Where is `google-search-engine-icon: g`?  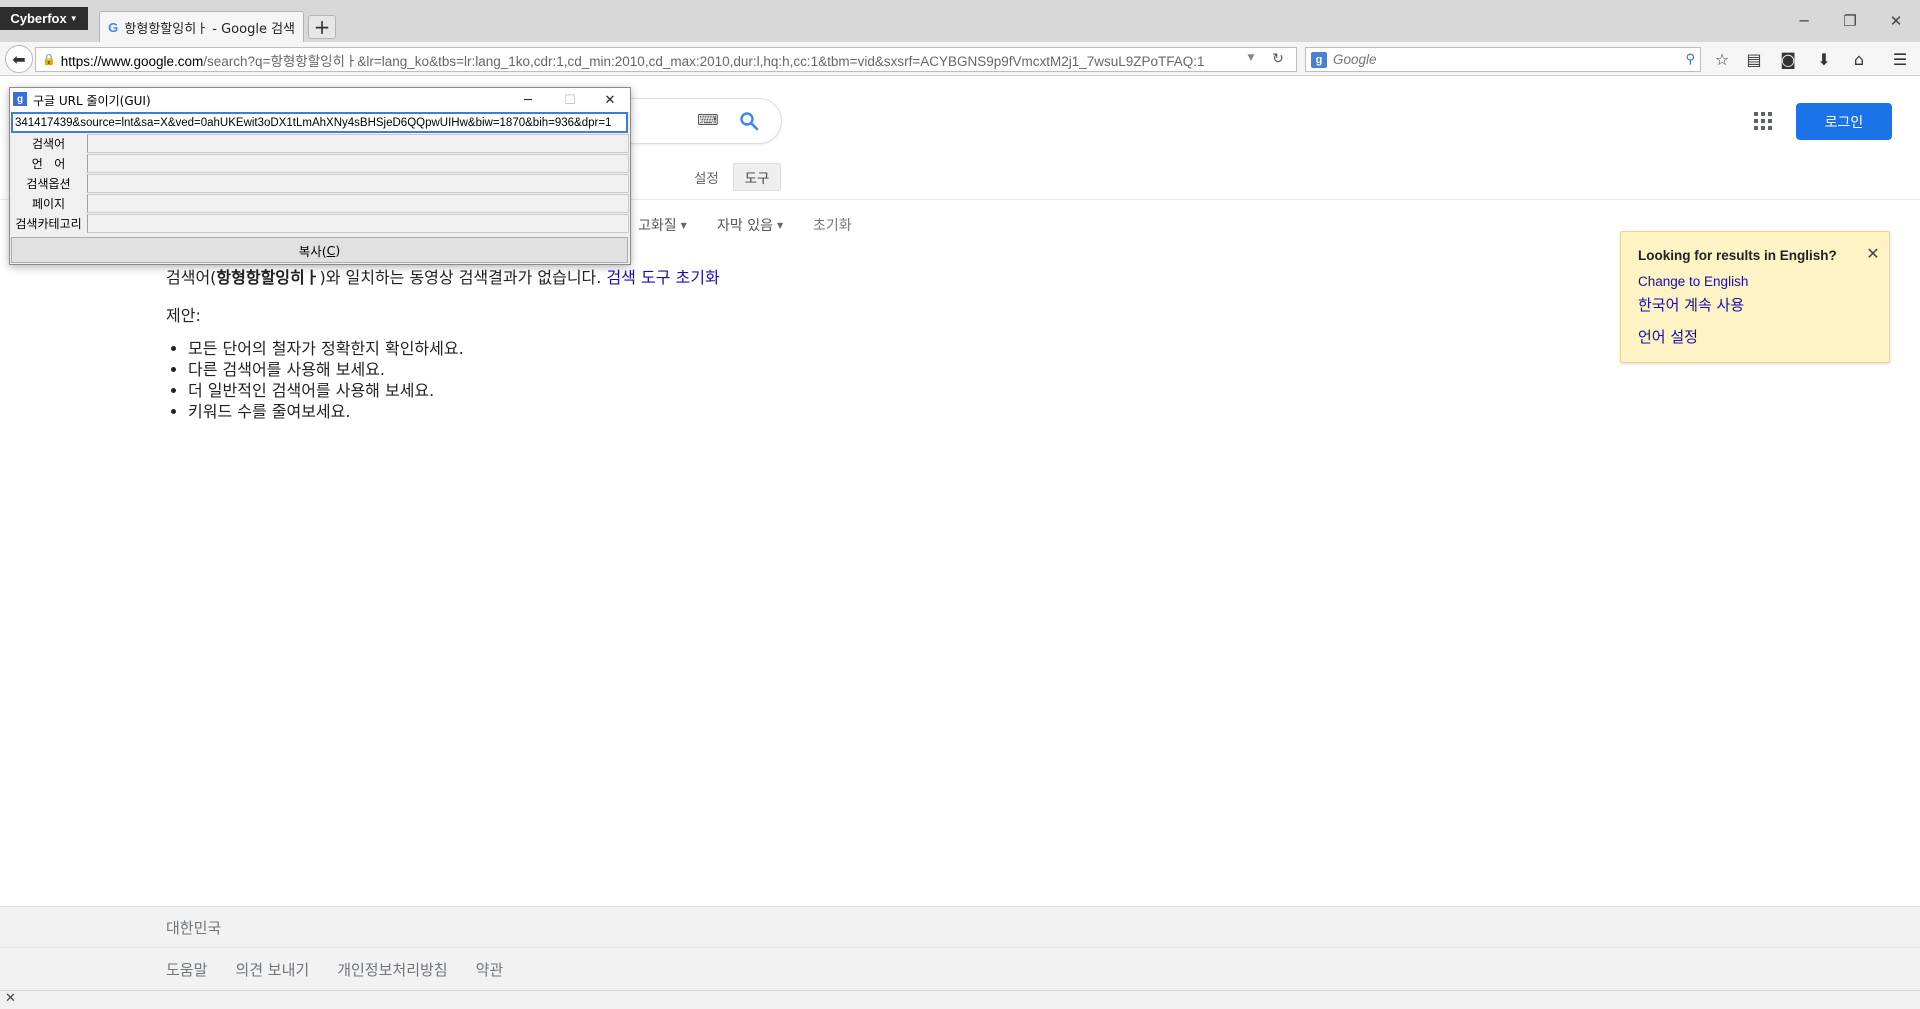
google-search-engine-icon: g is located at coordinates (1319, 59).